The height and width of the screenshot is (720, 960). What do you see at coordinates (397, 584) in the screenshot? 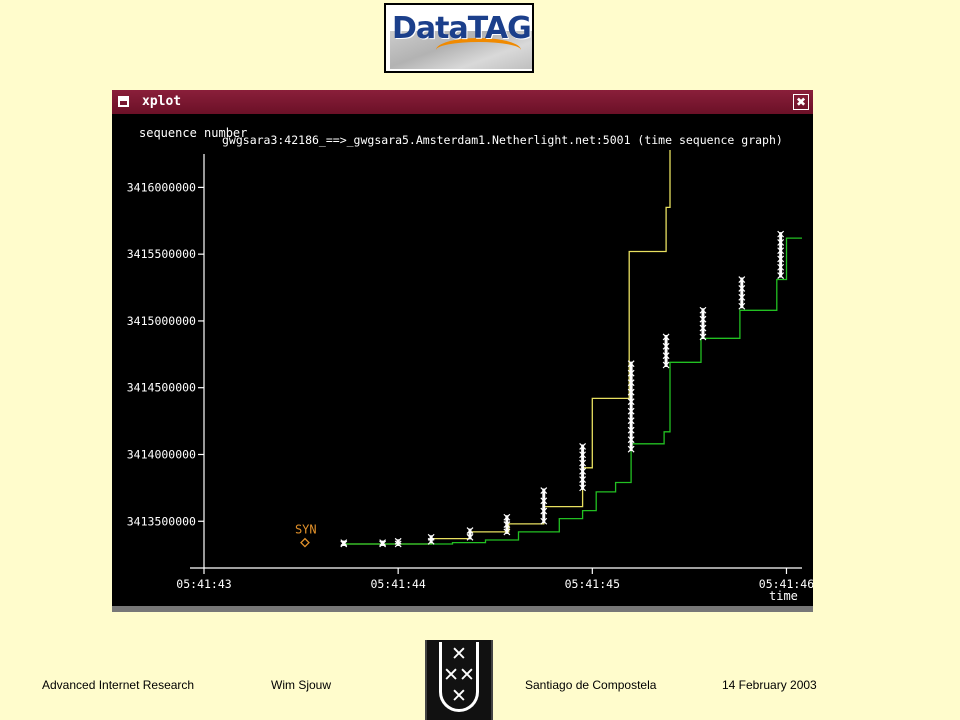
I see `x-tick-label: 05:41:44` at bounding box center [397, 584].